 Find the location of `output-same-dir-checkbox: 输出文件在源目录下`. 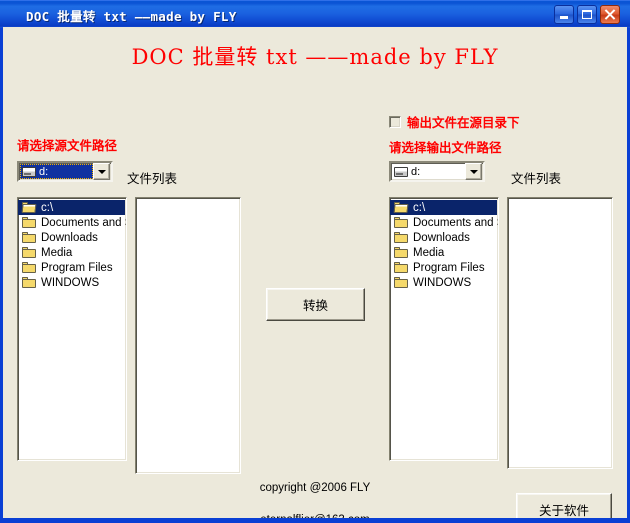

output-same-dir-checkbox: 输出文件在源目录下 is located at coordinates (454, 121).